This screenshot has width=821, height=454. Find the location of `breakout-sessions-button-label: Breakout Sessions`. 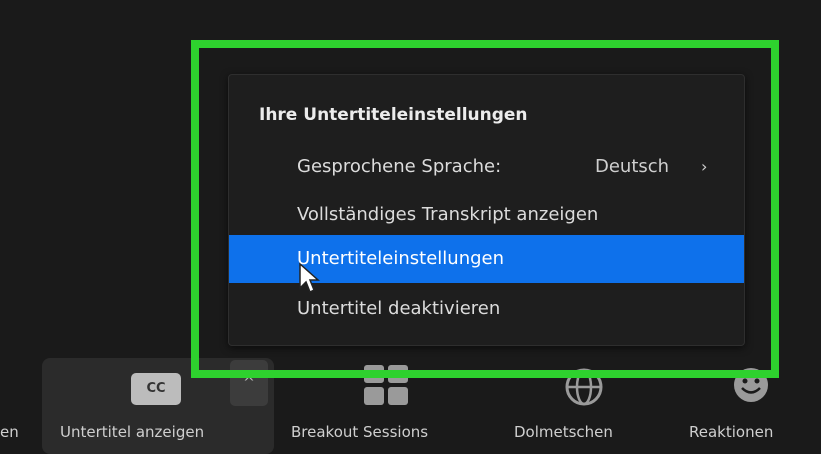

breakout-sessions-button-label: Breakout Sessions is located at coordinates (359, 432).